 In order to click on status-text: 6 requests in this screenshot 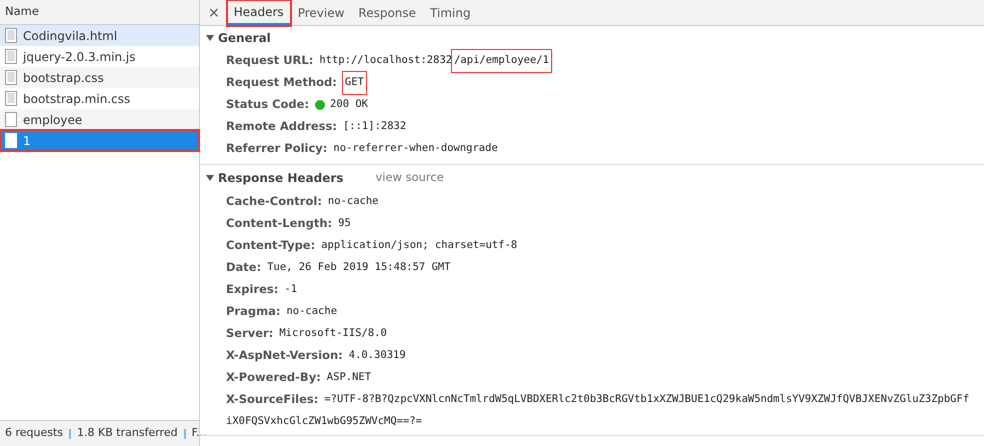, I will do `click(34, 433)`.